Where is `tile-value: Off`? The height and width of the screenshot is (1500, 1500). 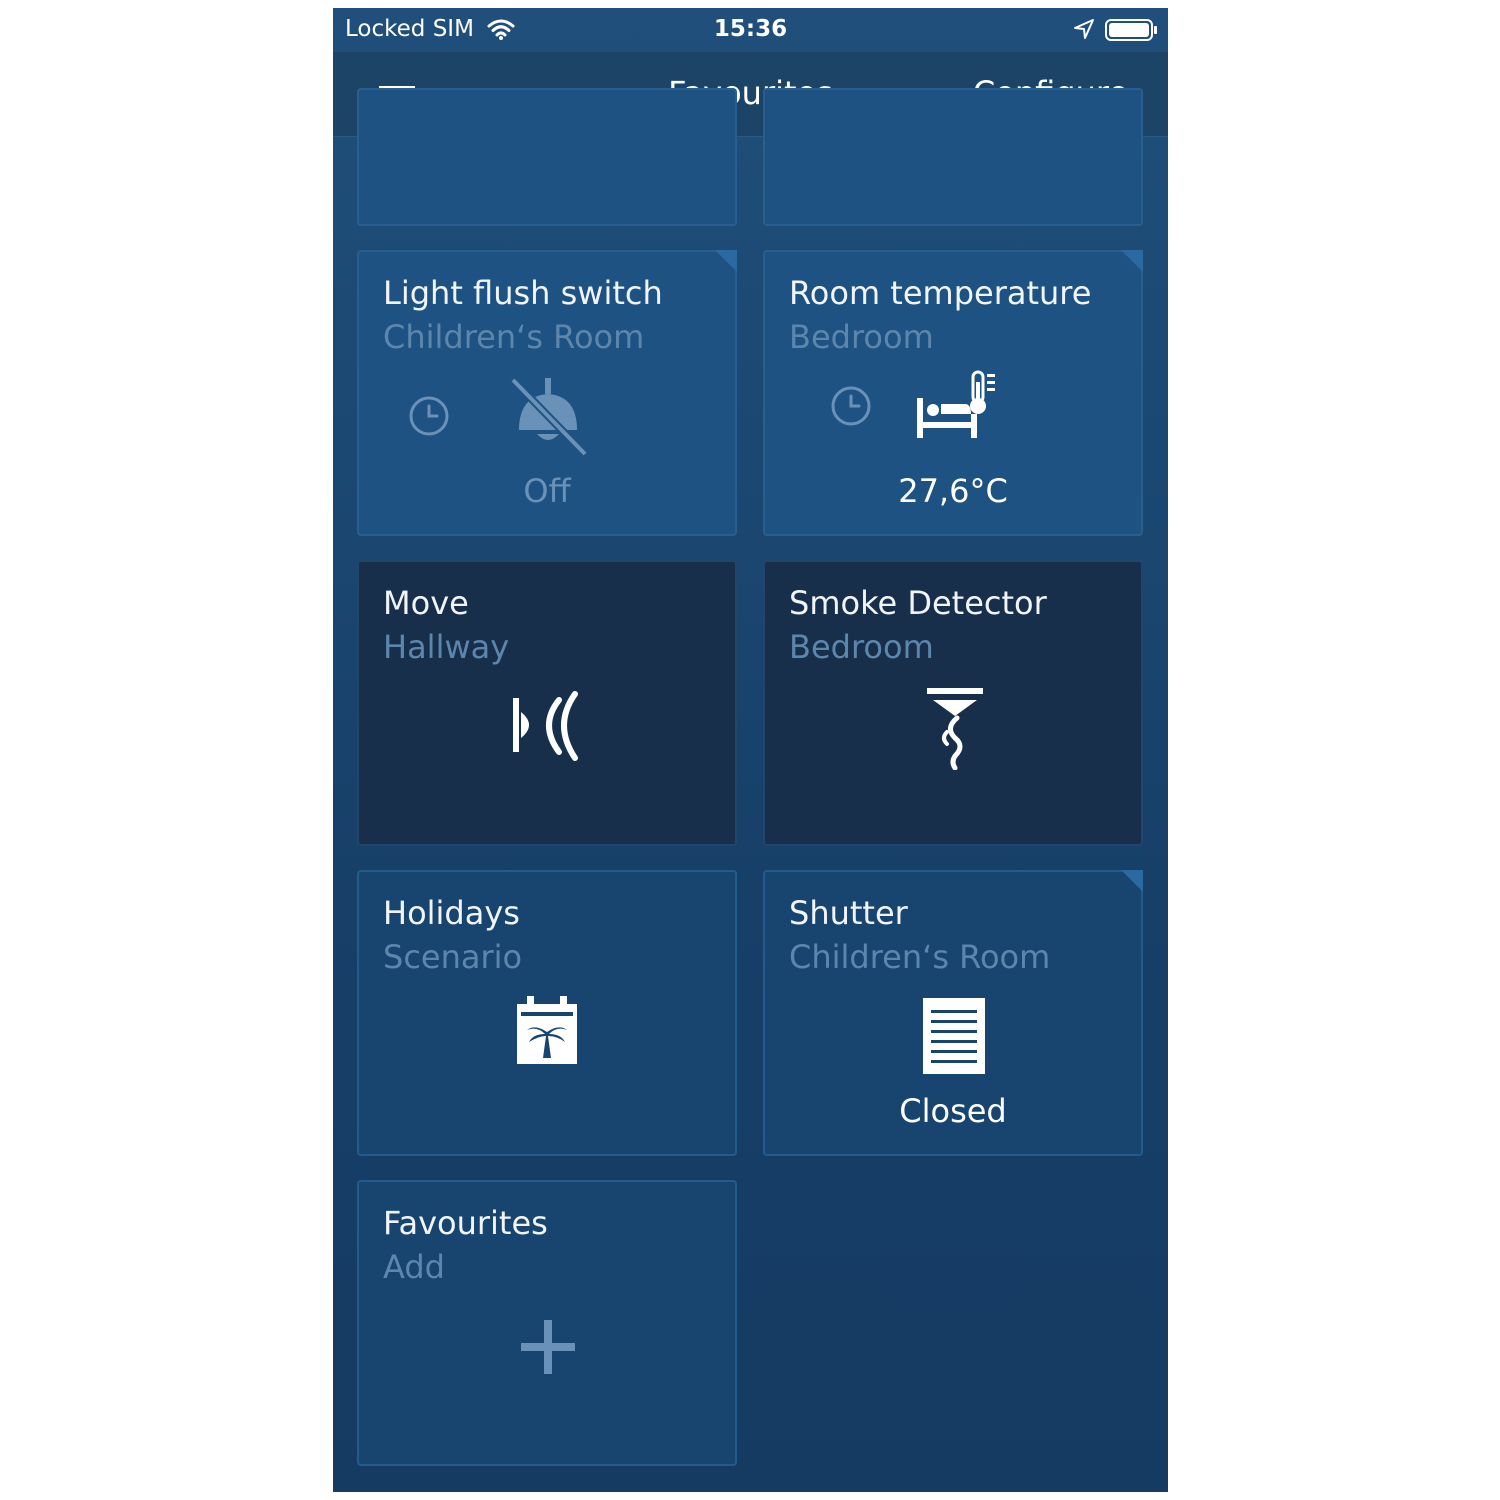
tile-value: Off is located at coordinates (547, 491).